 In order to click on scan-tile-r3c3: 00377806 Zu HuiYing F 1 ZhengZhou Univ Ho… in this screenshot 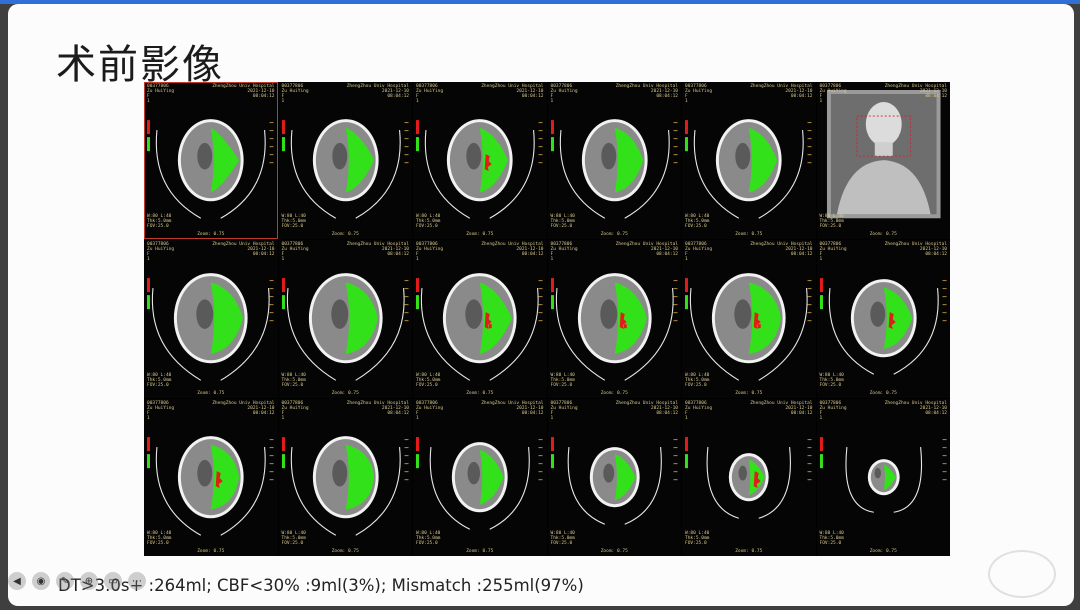, I will do `click(480, 477)`.